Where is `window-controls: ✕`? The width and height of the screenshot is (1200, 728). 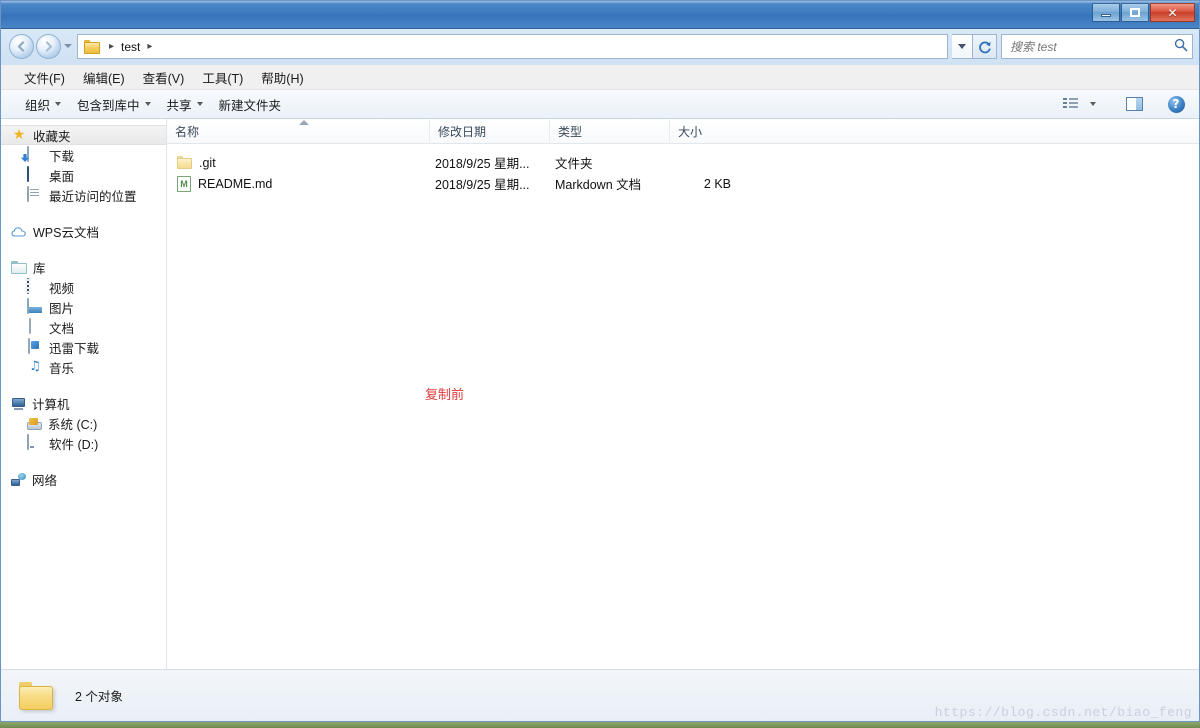 window-controls: ✕ is located at coordinates (1143, 12).